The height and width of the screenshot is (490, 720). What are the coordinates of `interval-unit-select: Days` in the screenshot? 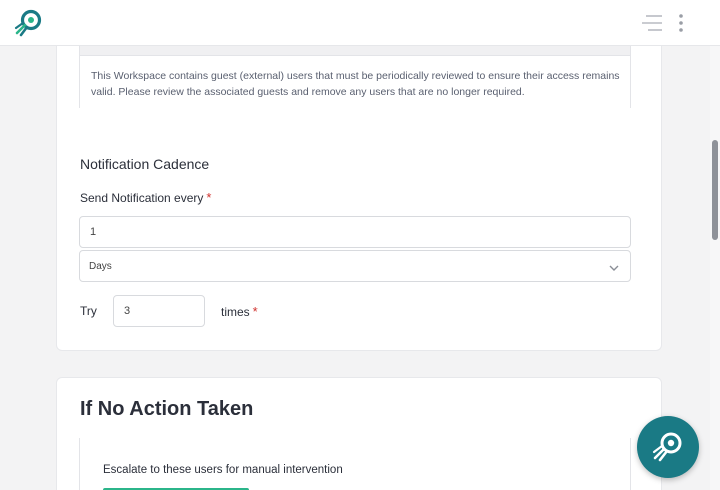 It's located at (355, 266).